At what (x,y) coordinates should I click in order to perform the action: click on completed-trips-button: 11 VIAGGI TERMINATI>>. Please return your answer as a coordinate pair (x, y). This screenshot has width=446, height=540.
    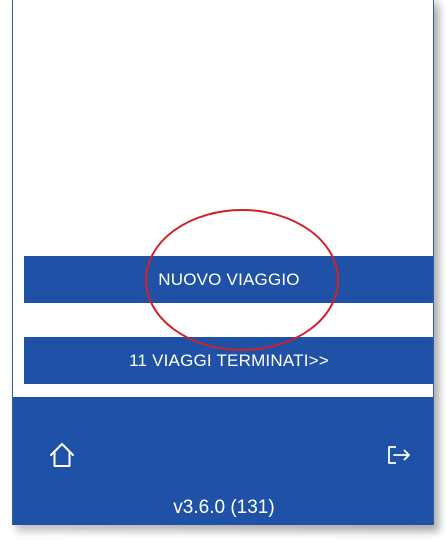
    Looking at the image, I should click on (228, 360).